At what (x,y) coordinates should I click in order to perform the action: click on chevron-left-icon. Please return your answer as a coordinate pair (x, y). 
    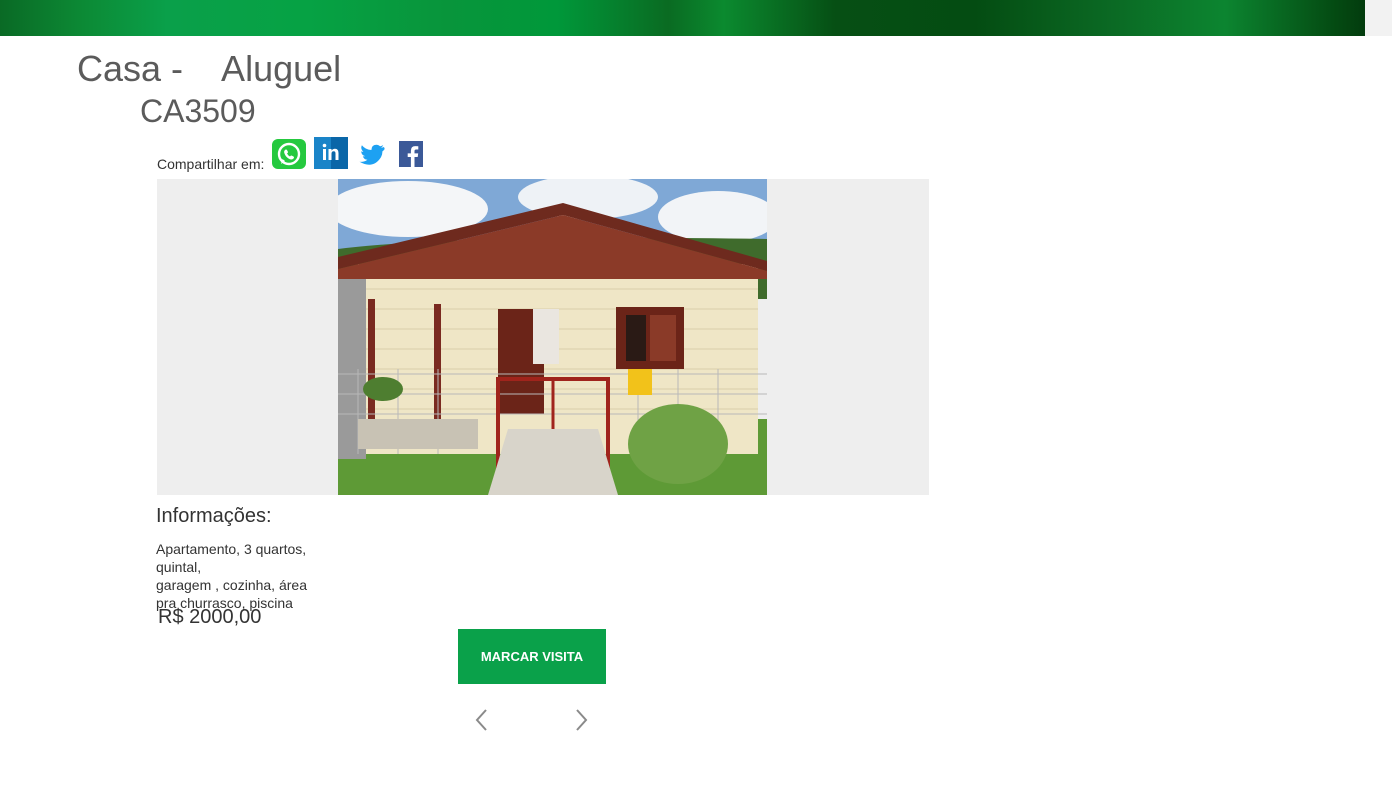
    Looking at the image, I should click on (482, 720).